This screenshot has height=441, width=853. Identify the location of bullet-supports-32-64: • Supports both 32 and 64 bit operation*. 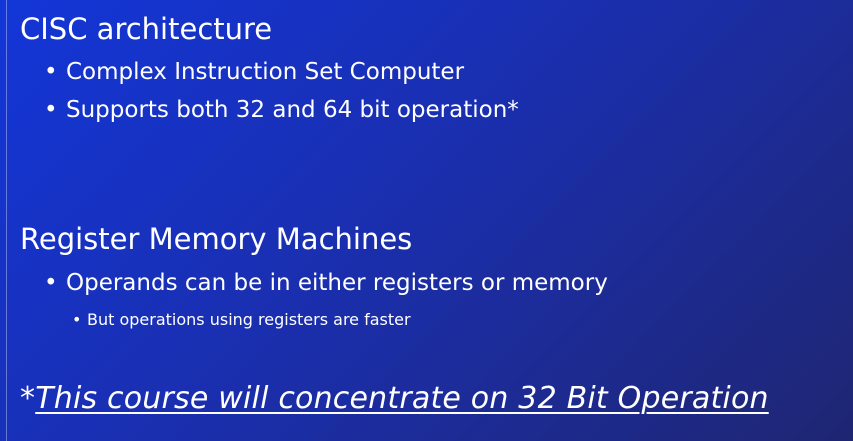
(281, 110).